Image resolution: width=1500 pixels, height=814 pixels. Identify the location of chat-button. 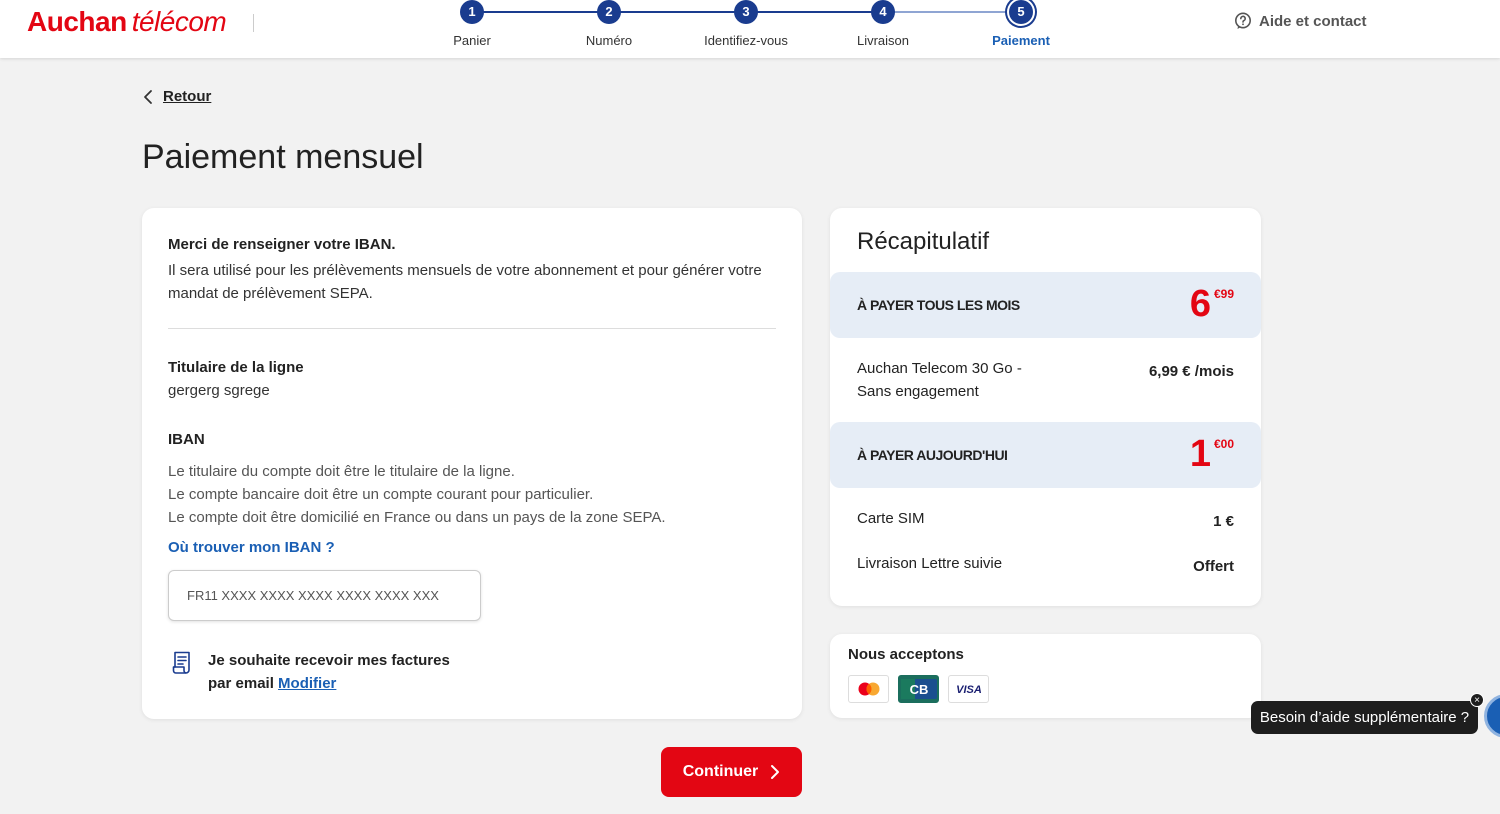
(1492, 716).